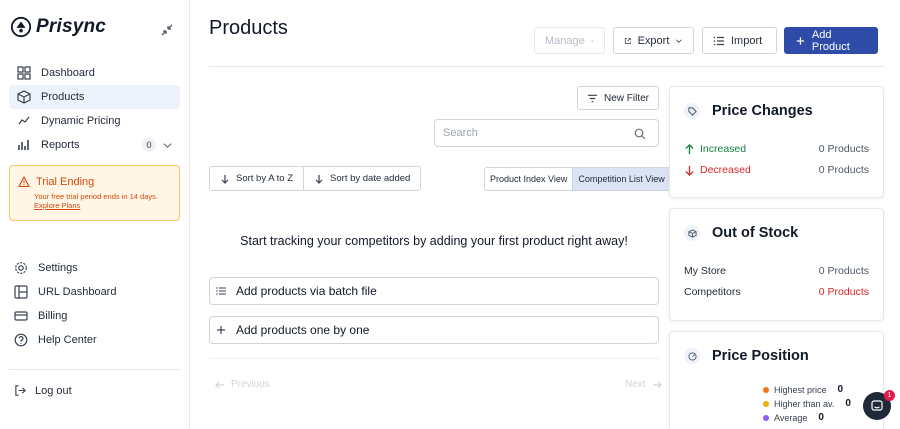 The width and height of the screenshot is (900, 429). Describe the element at coordinates (692, 111) in the screenshot. I see `tag-icon` at that location.